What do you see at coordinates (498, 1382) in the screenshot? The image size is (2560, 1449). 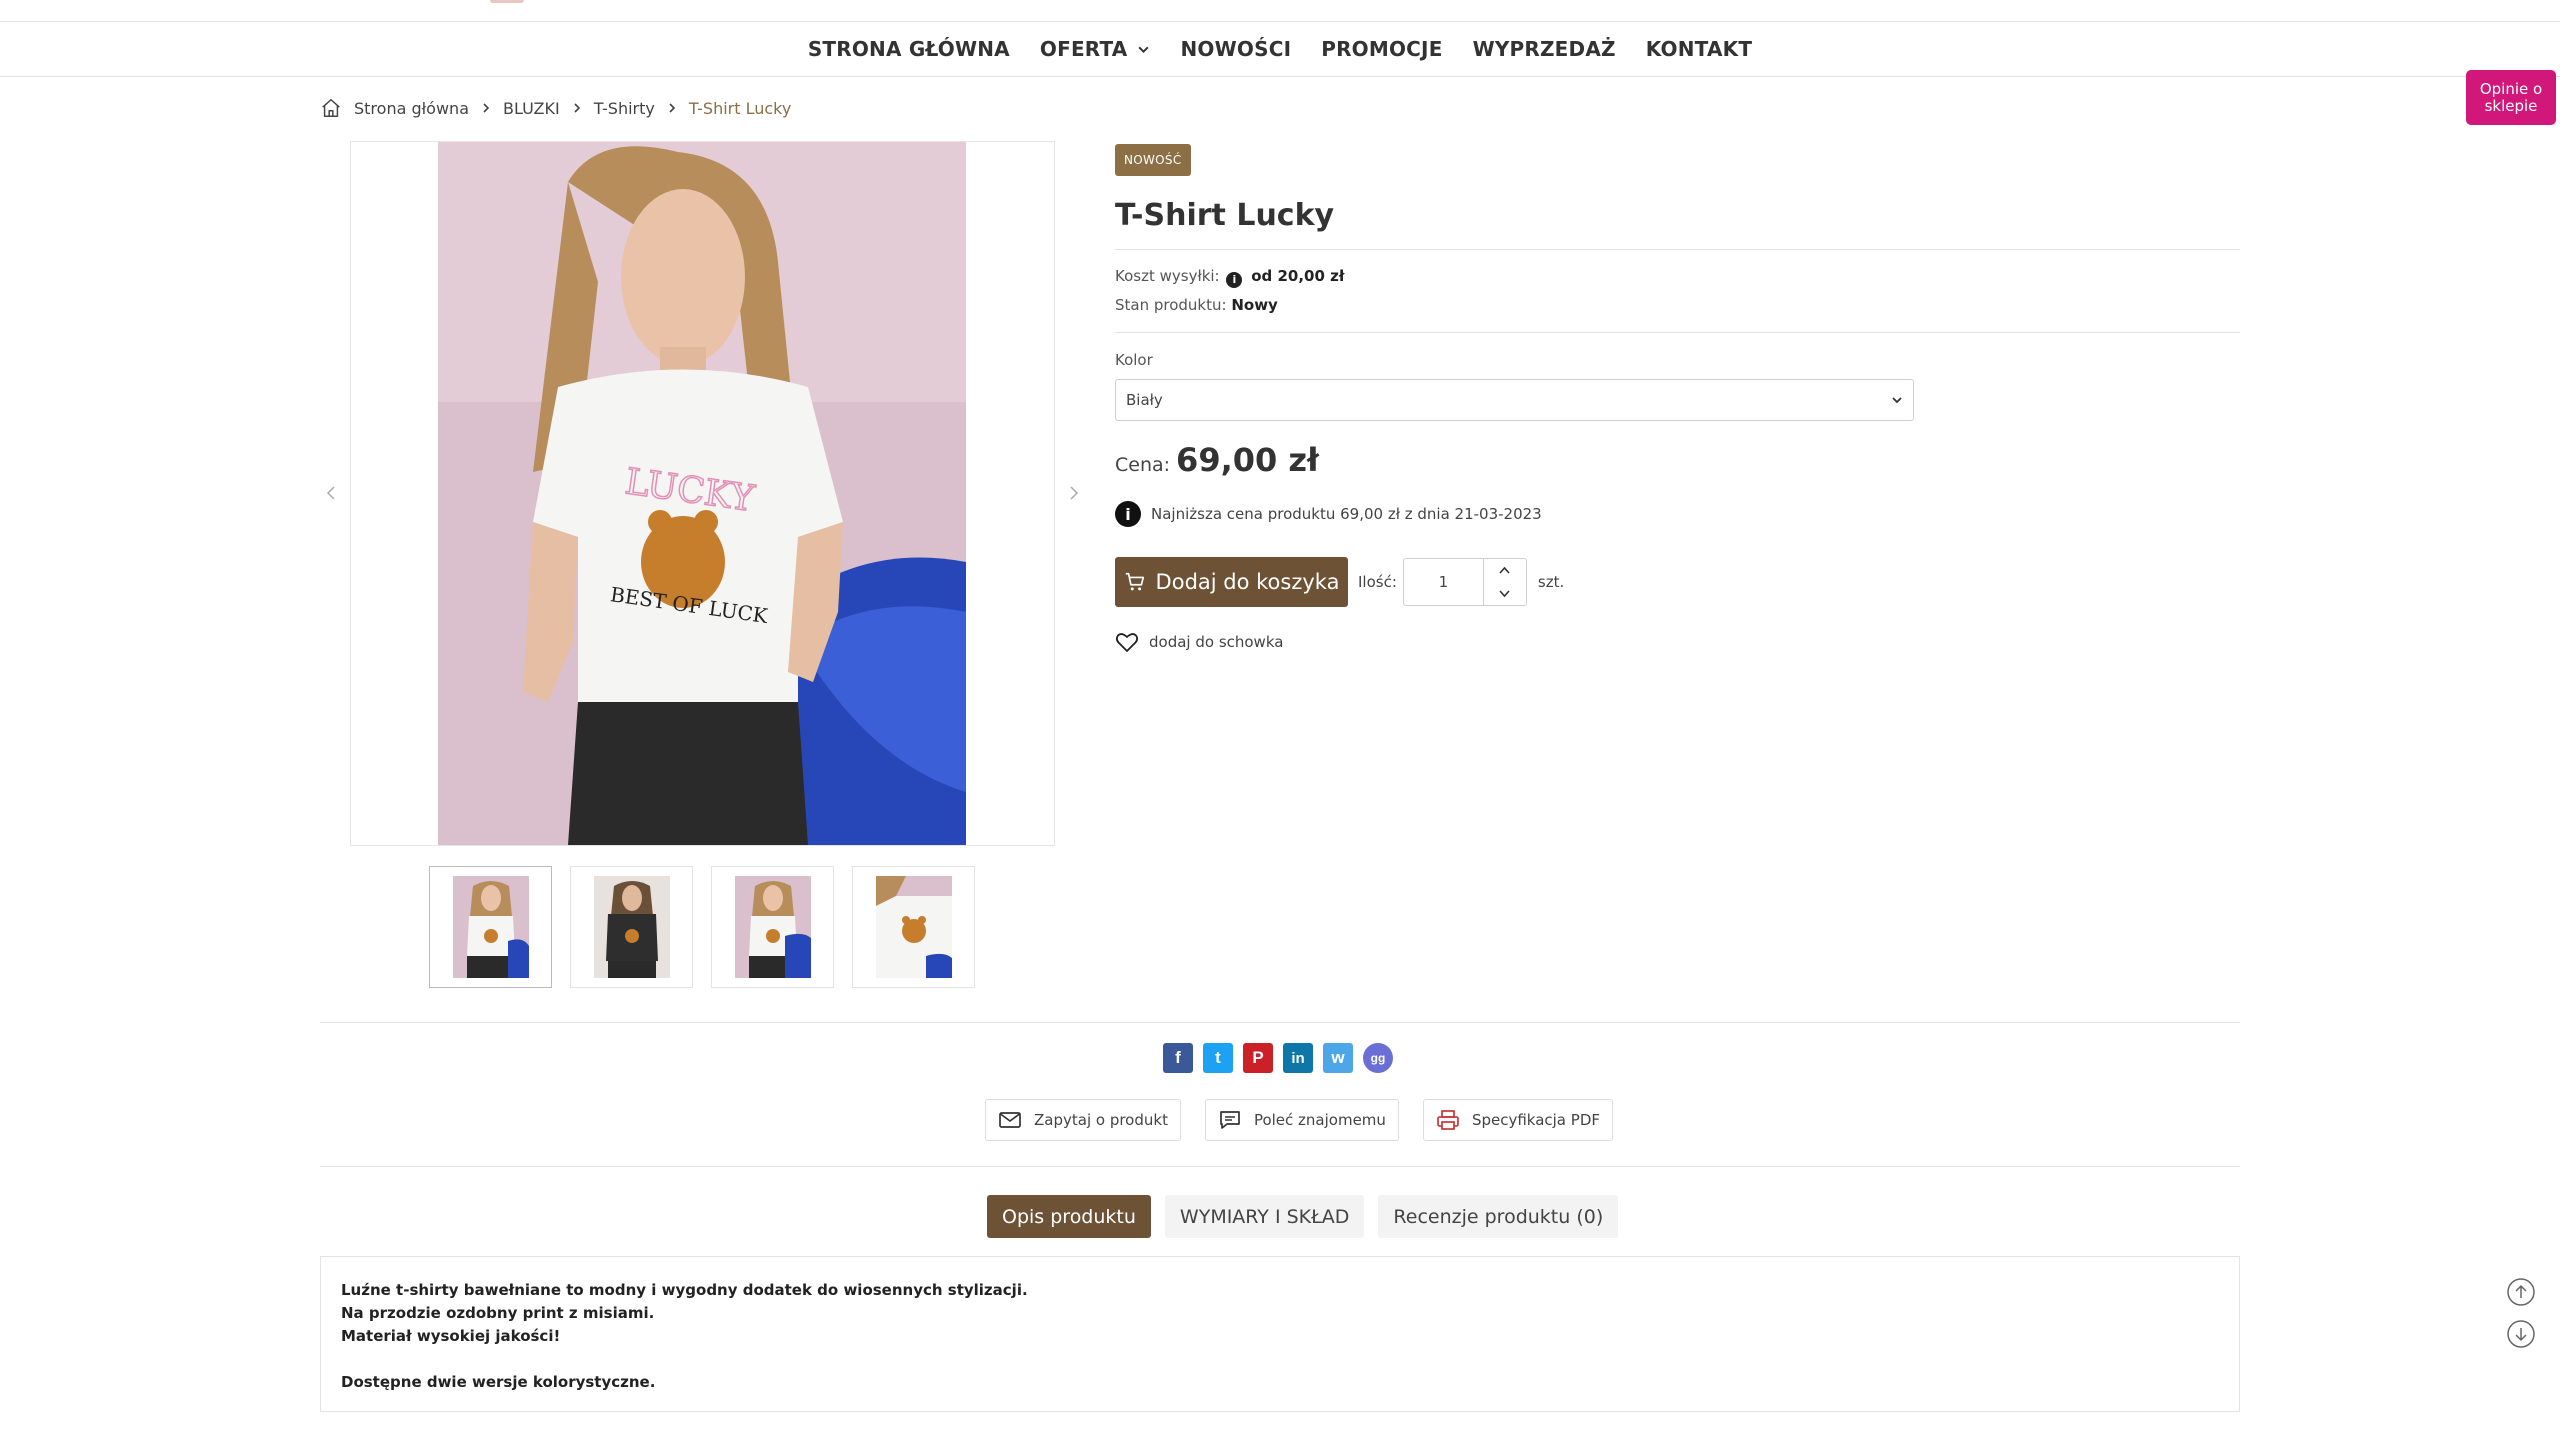 I see `description-line: Dostępne dwie wersje kolorystyczne.` at bounding box center [498, 1382].